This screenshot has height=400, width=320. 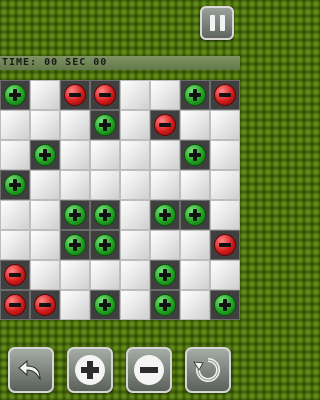 I want to click on place-plus-button, so click(x=90, y=370).